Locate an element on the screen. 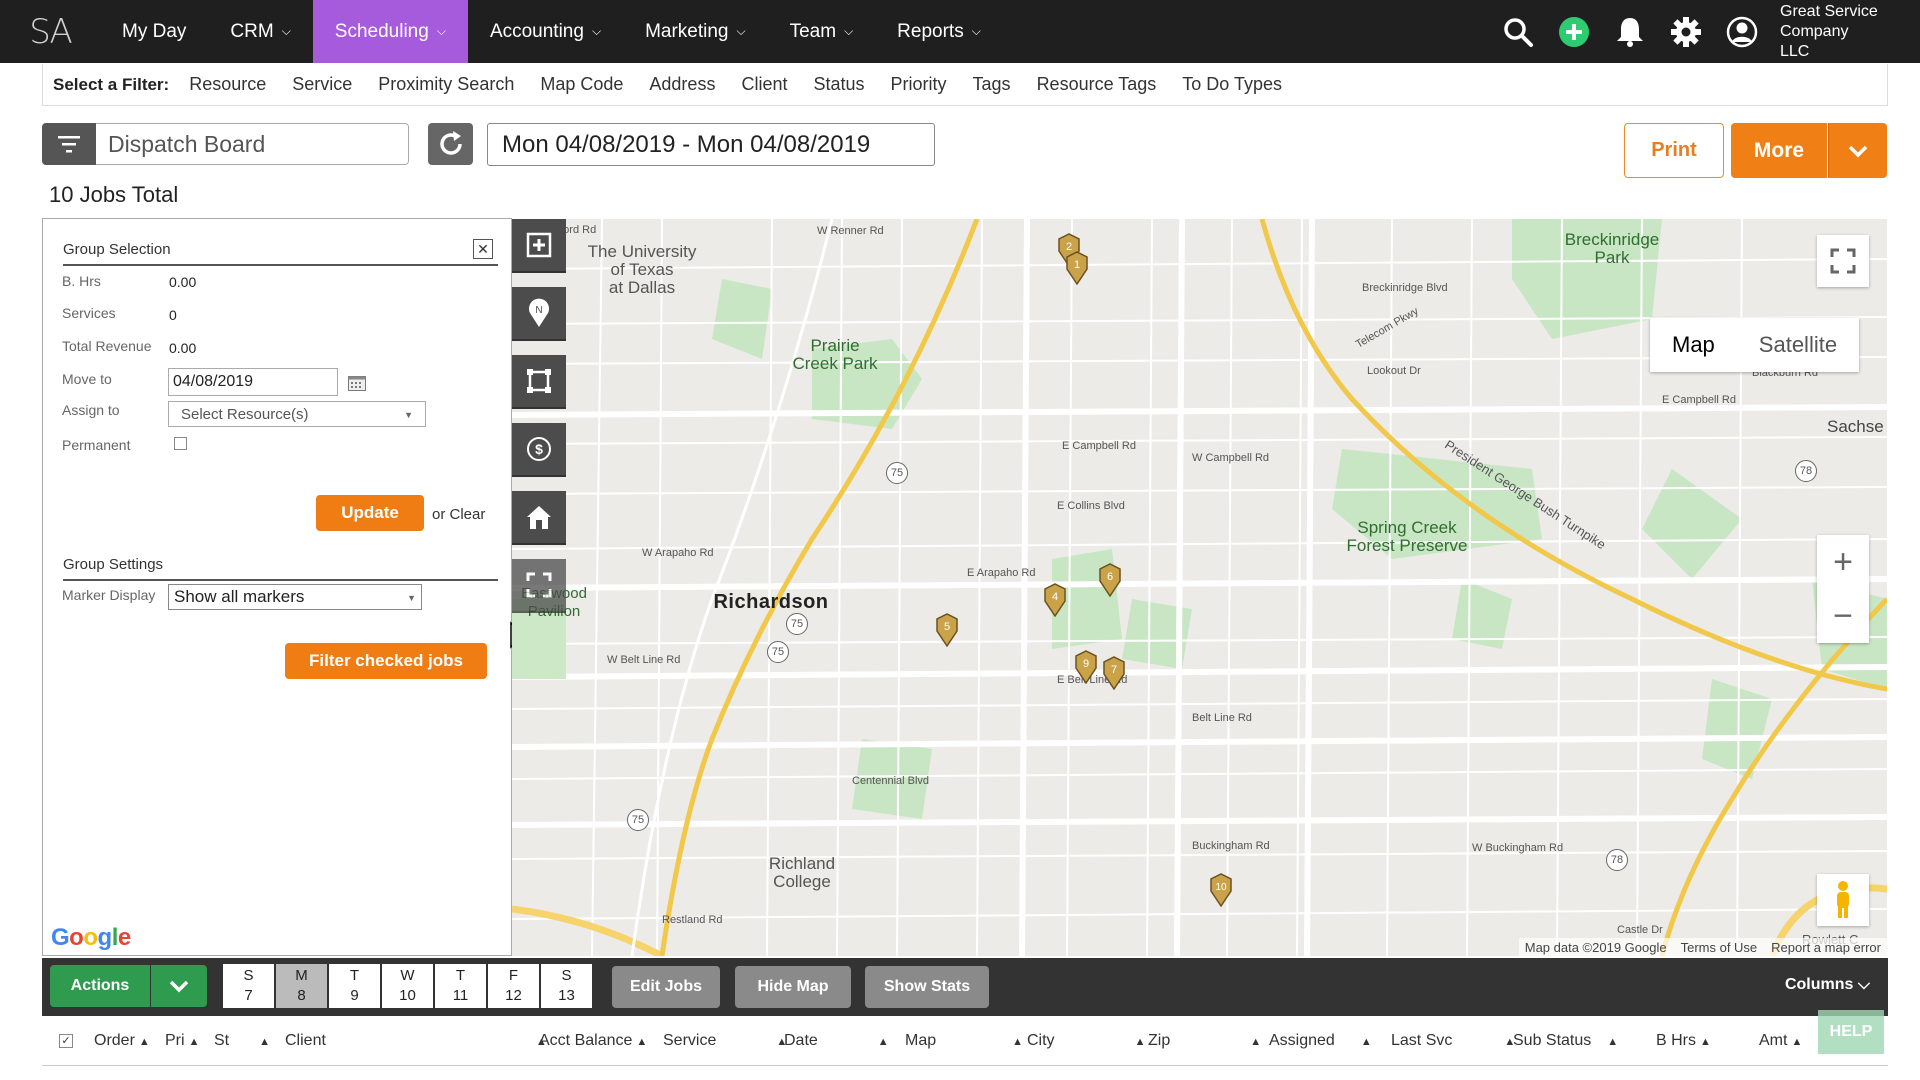 The height and width of the screenshot is (1080, 1920). zoom-in-button: + is located at coordinates (1843, 562).